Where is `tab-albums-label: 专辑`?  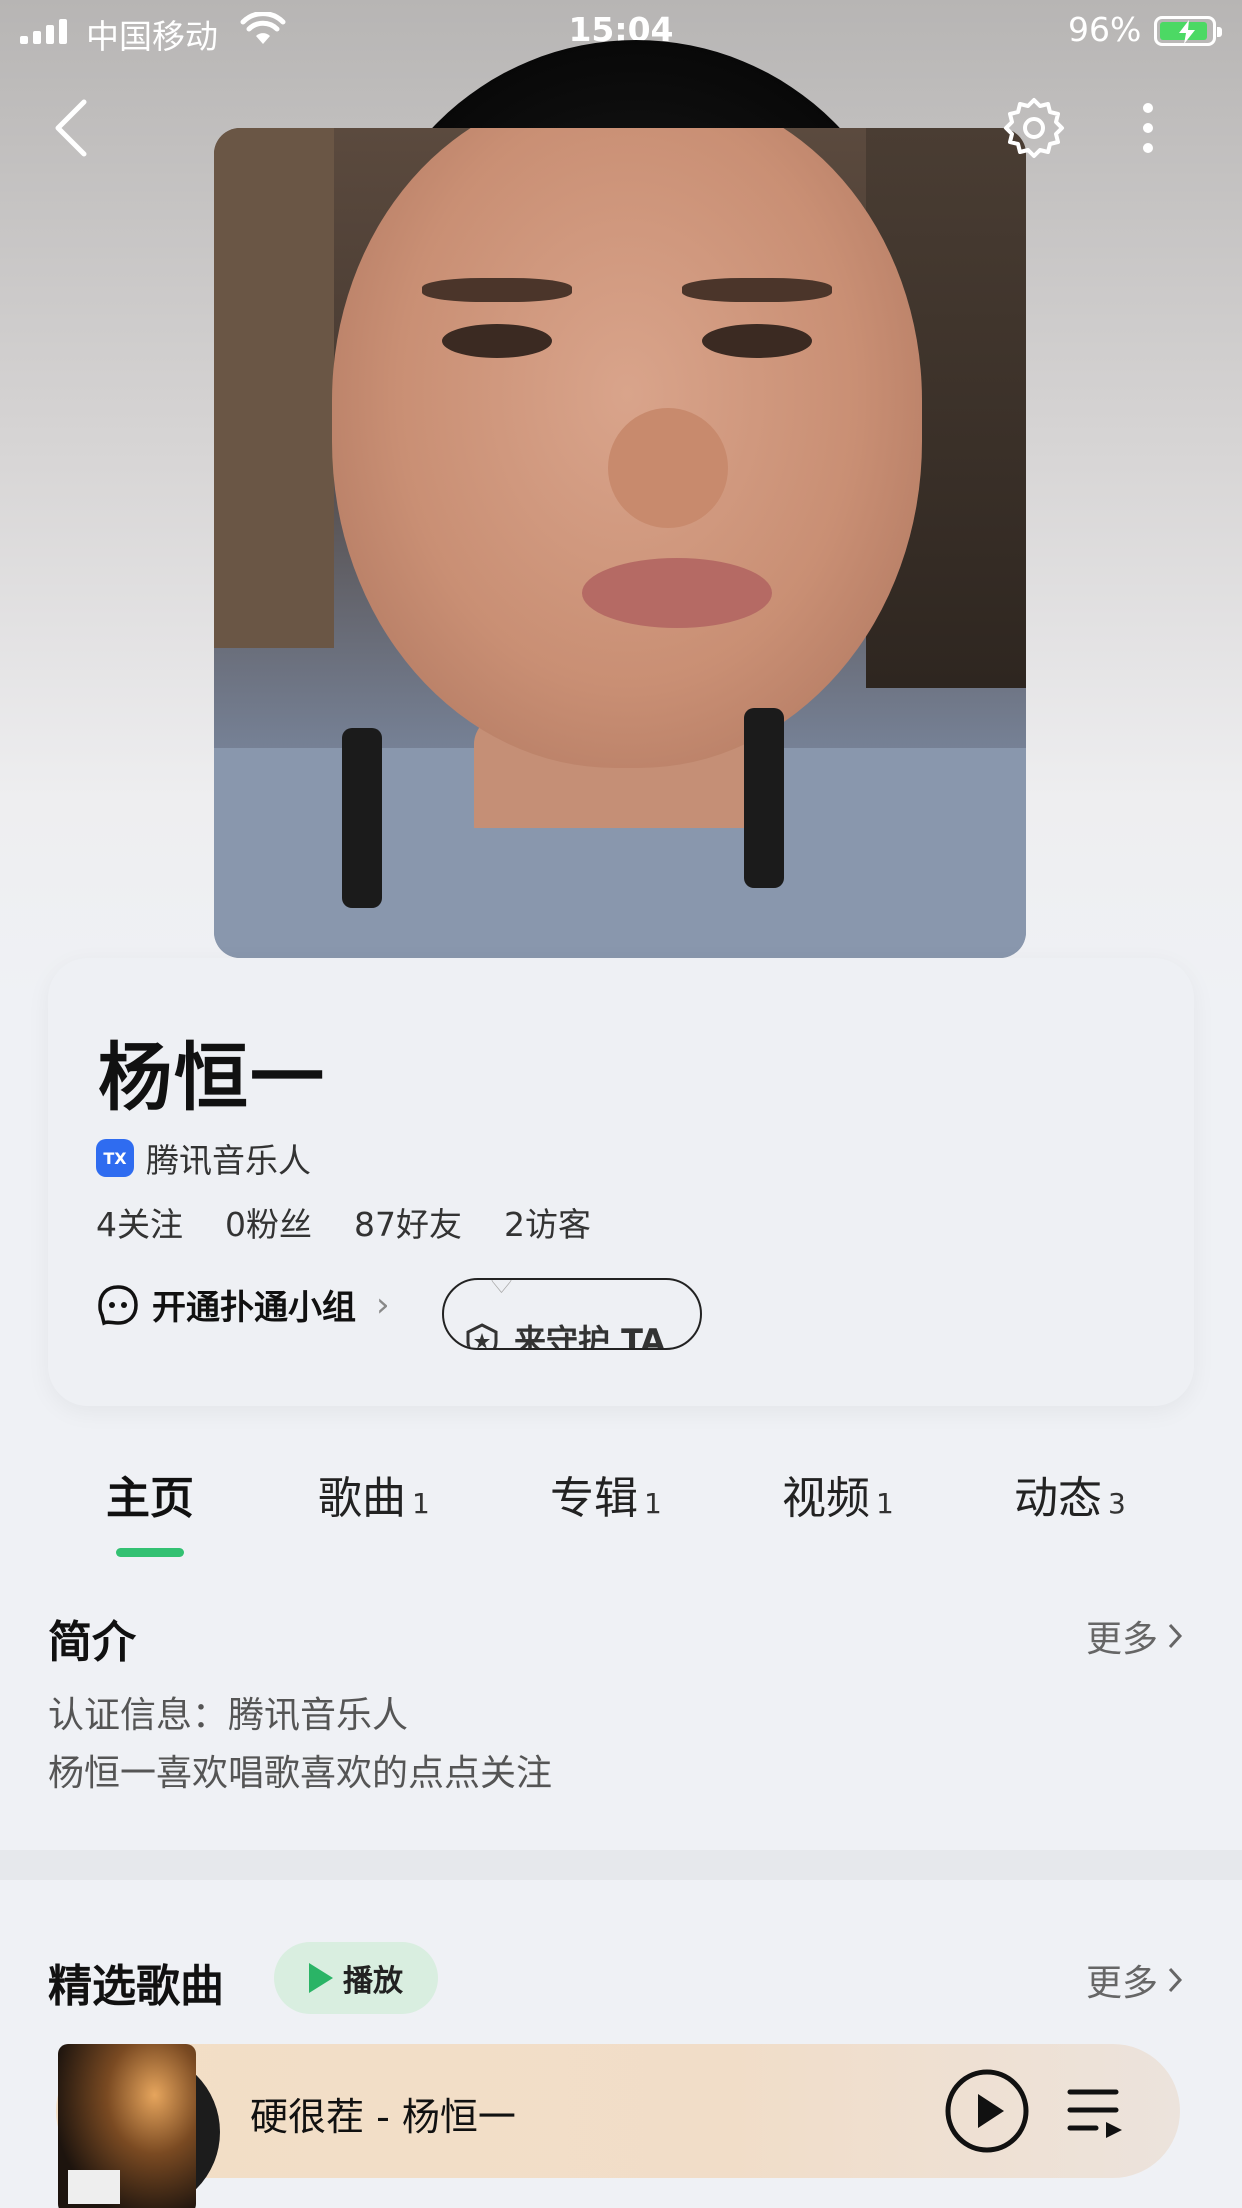 tab-albums-label: 专辑 is located at coordinates (594, 1498).